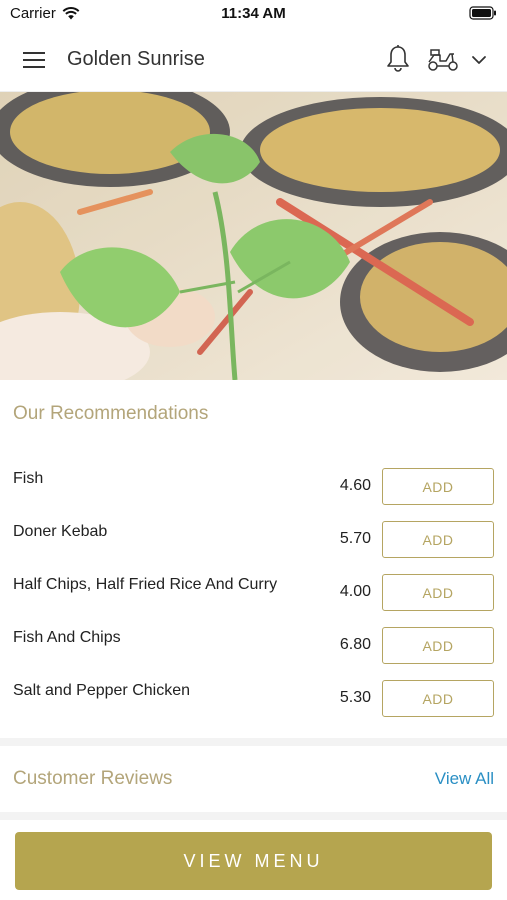 Image resolution: width=507 pixels, height=900 pixels. What do you see at coordinates (28, 478) in the screenshot?
I see `item-name: Fish` at bounding box center [28, 478].